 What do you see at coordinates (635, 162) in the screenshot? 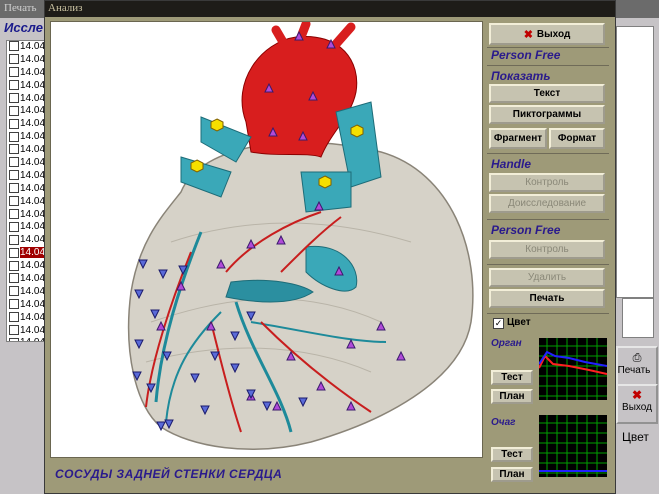
I see `background-right-panel` at bounding box center [635, 162].